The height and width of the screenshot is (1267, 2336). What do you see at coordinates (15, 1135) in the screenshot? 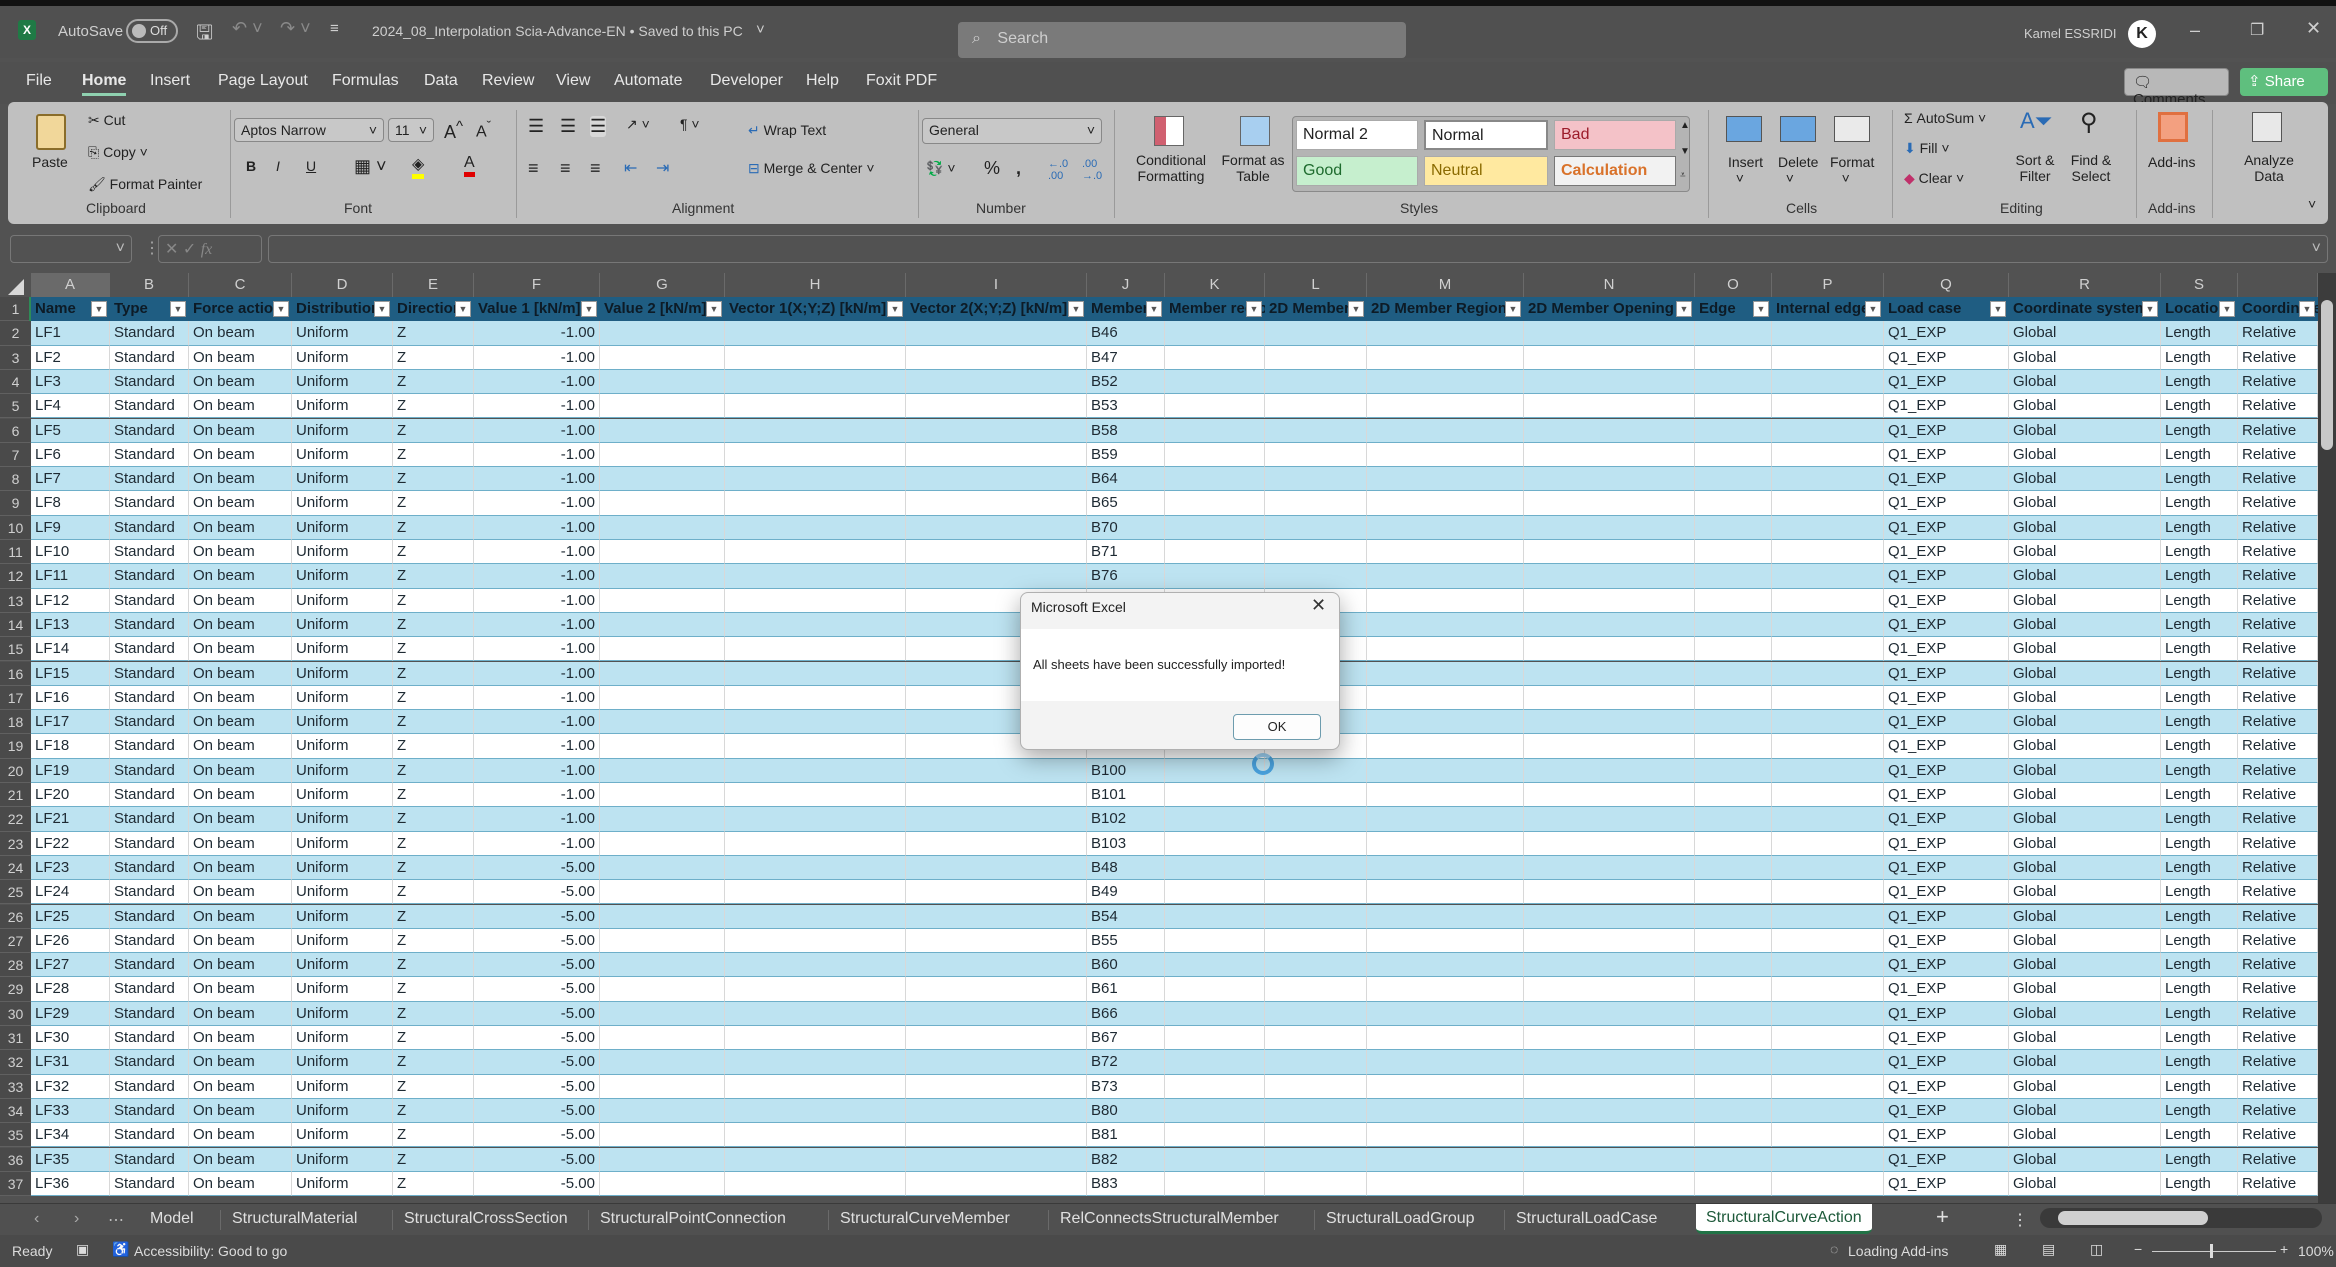
I see `row-number: 35` at bounding box center [15, 1135].